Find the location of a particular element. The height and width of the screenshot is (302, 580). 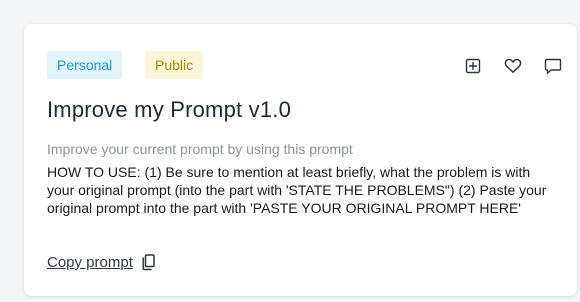

card-actions is located at coordinates (513, 66).